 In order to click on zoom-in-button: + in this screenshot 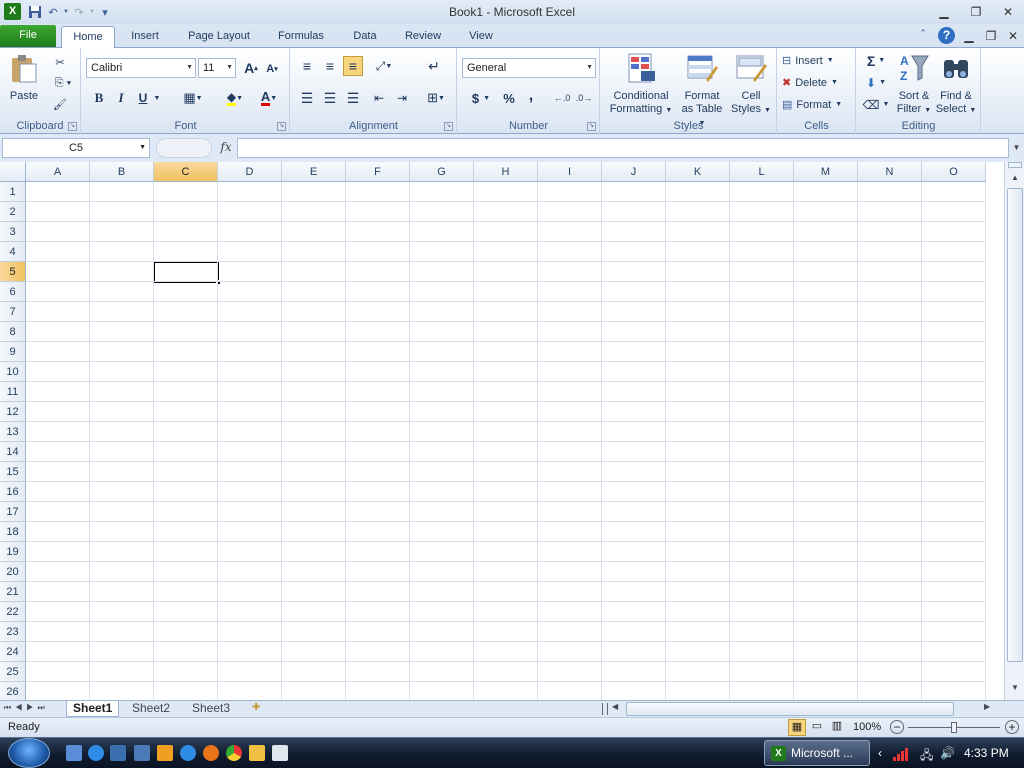, I will do `click(1012, 727)`.